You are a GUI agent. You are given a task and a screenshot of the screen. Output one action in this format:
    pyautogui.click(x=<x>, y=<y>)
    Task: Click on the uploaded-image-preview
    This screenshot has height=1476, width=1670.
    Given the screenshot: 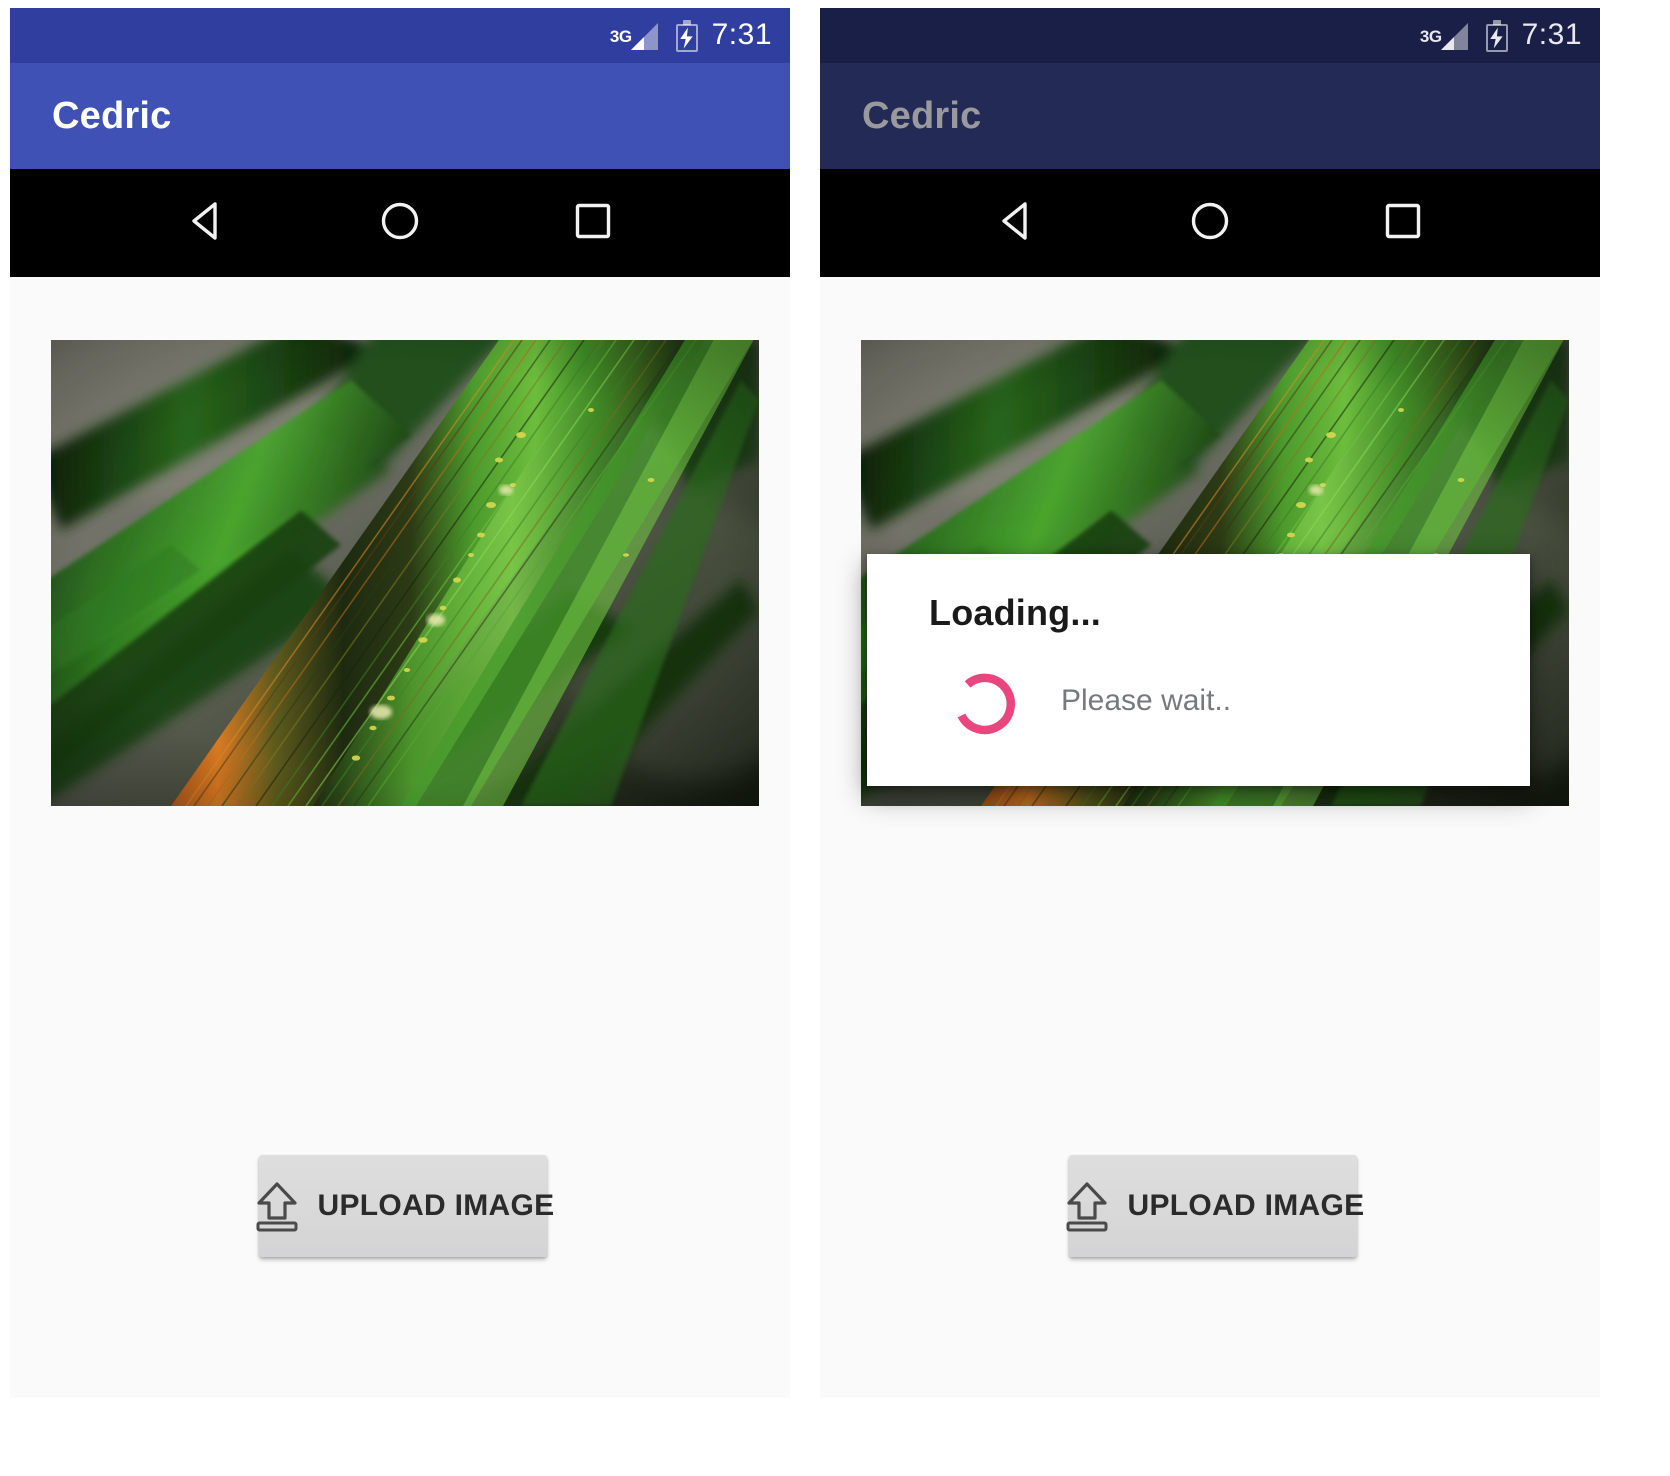 What is the action you would take?
    pyautogui.click(x=405, y=573)
    